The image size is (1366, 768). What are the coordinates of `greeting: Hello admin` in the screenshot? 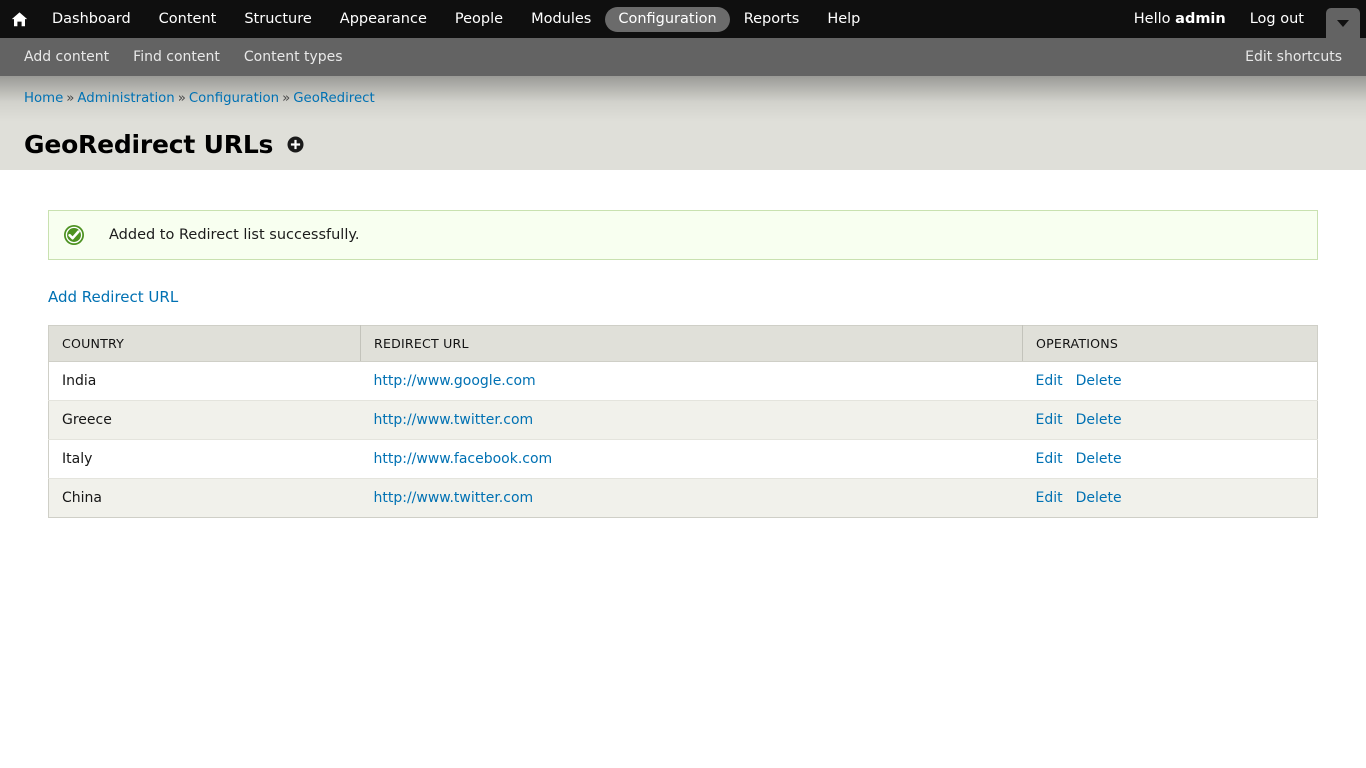 It's located at (1180, 19).